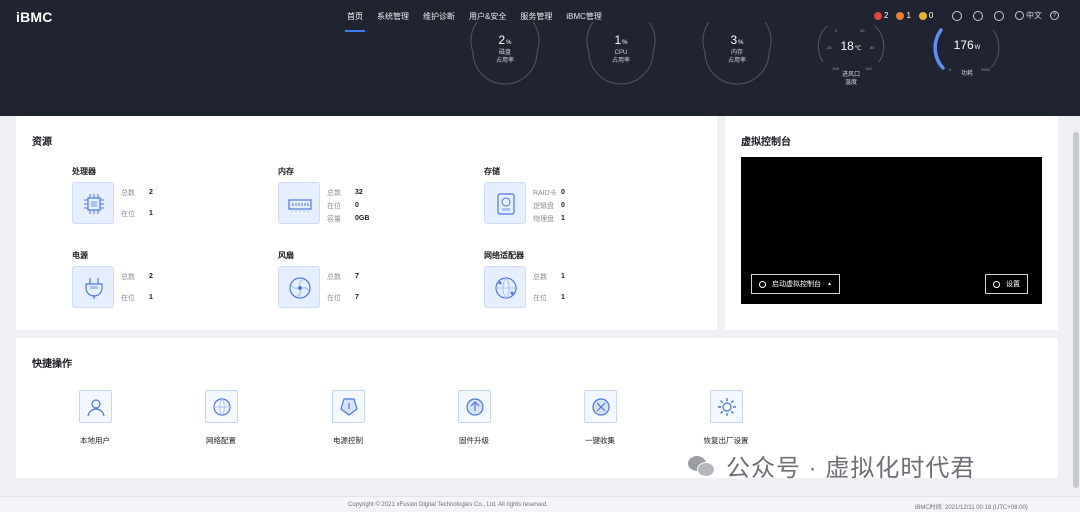 The height and width of the screenshot is (512, 1080). Describe the element at coordinates (378, 285) in the screenshot. I see `resource-fan: 风扇 总数 7 在位 7` at that location.